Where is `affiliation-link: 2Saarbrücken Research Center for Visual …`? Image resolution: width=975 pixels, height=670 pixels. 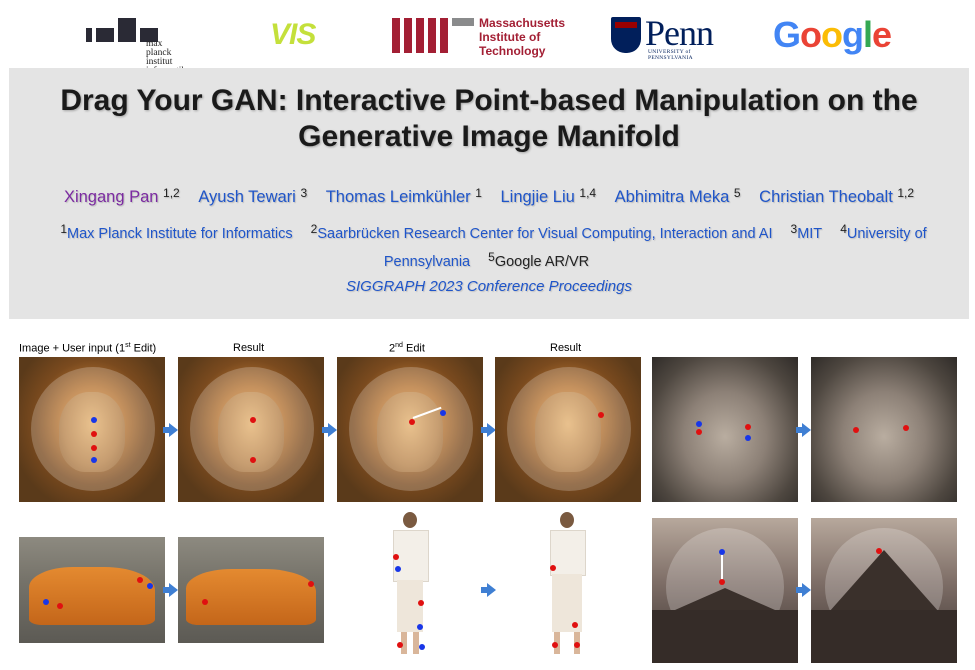
affiliation-link: 2Saarbrücken Research Center for Visual … is located at coordinates (542, 232).